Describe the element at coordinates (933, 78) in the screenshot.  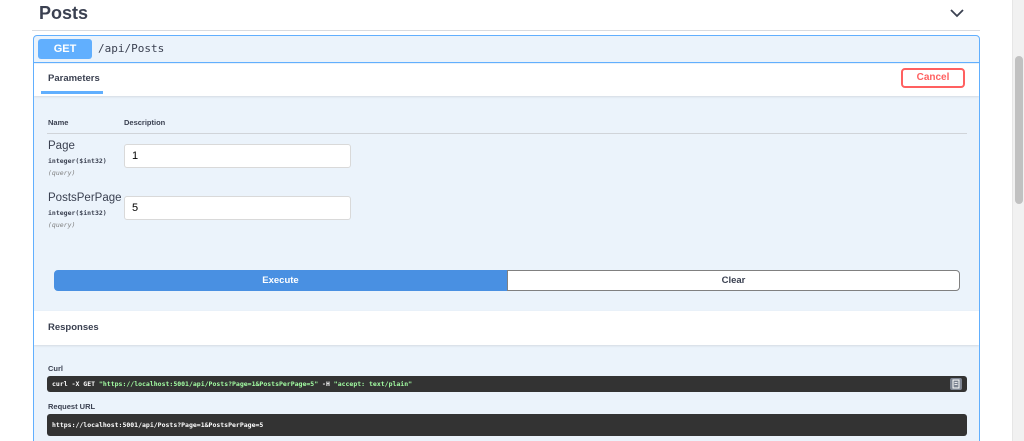
I see `cancel-button: Cancel` at that location.